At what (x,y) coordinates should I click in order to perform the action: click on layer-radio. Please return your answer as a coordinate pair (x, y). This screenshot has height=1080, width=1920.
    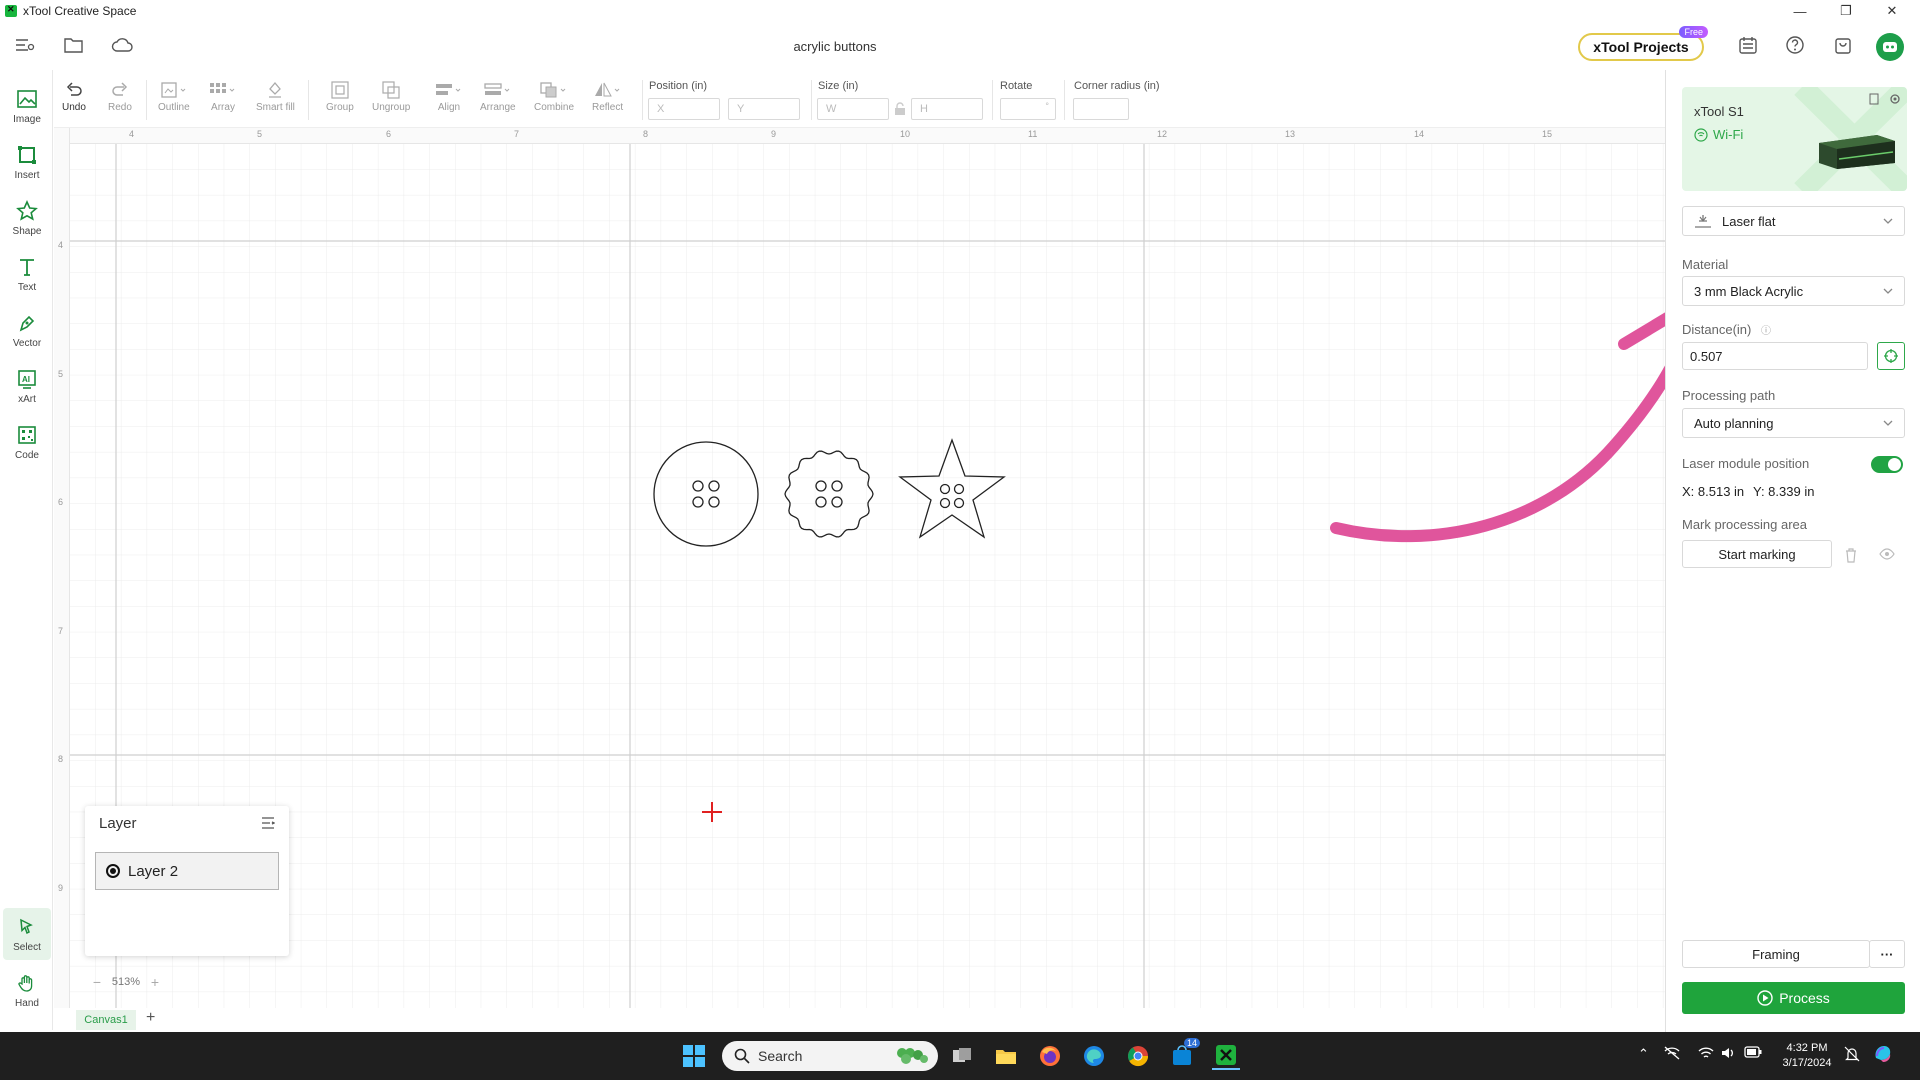
    Looking at the image, I should click on (113, 871).